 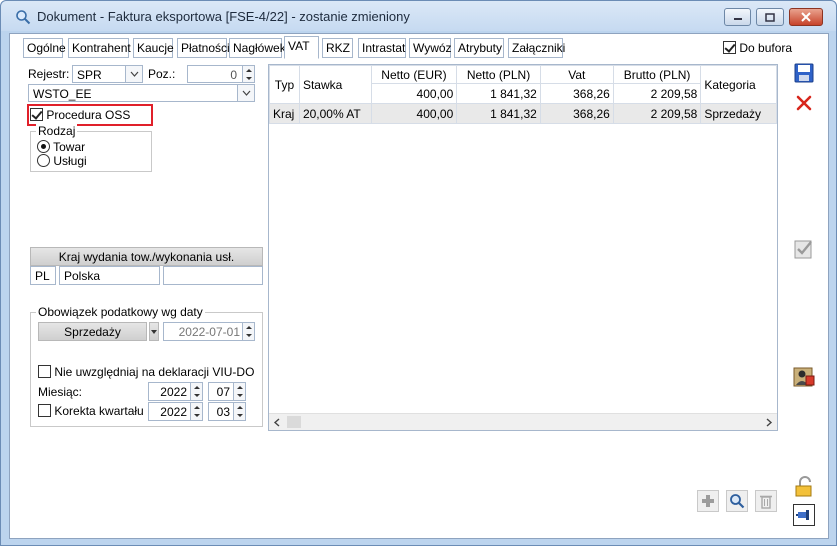 I want to click on cell-stawka: 20,00% AT, so click(x=335, y=113).